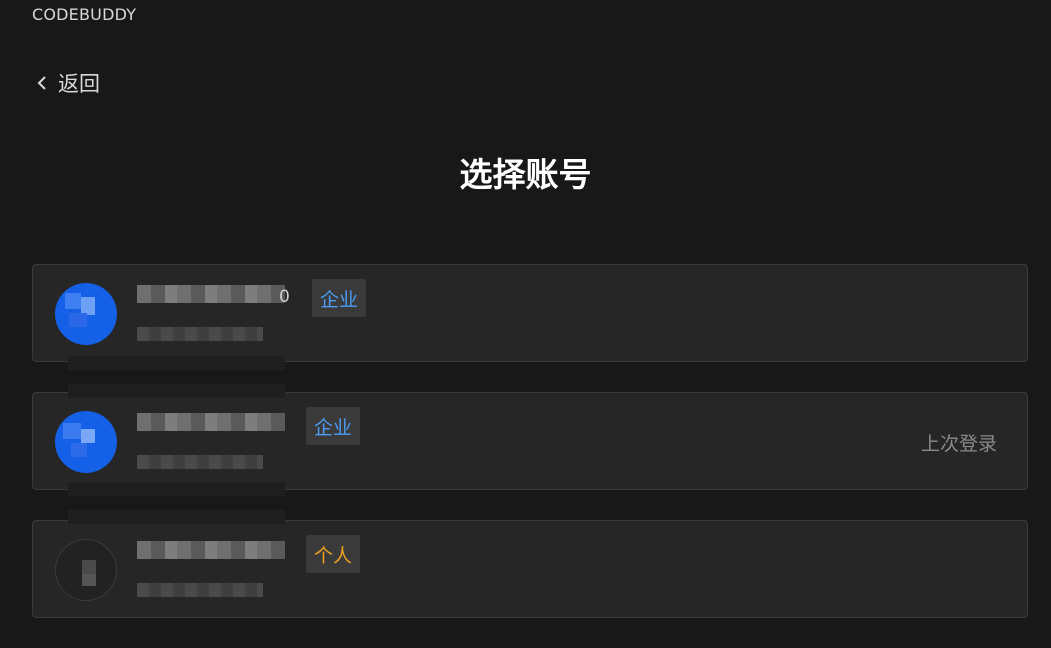 This screenshot has height=648, width=1051. Describe the element at coordinates (958, 444) in the screenshot. I see `last-login-label: 上次登录` at that location.